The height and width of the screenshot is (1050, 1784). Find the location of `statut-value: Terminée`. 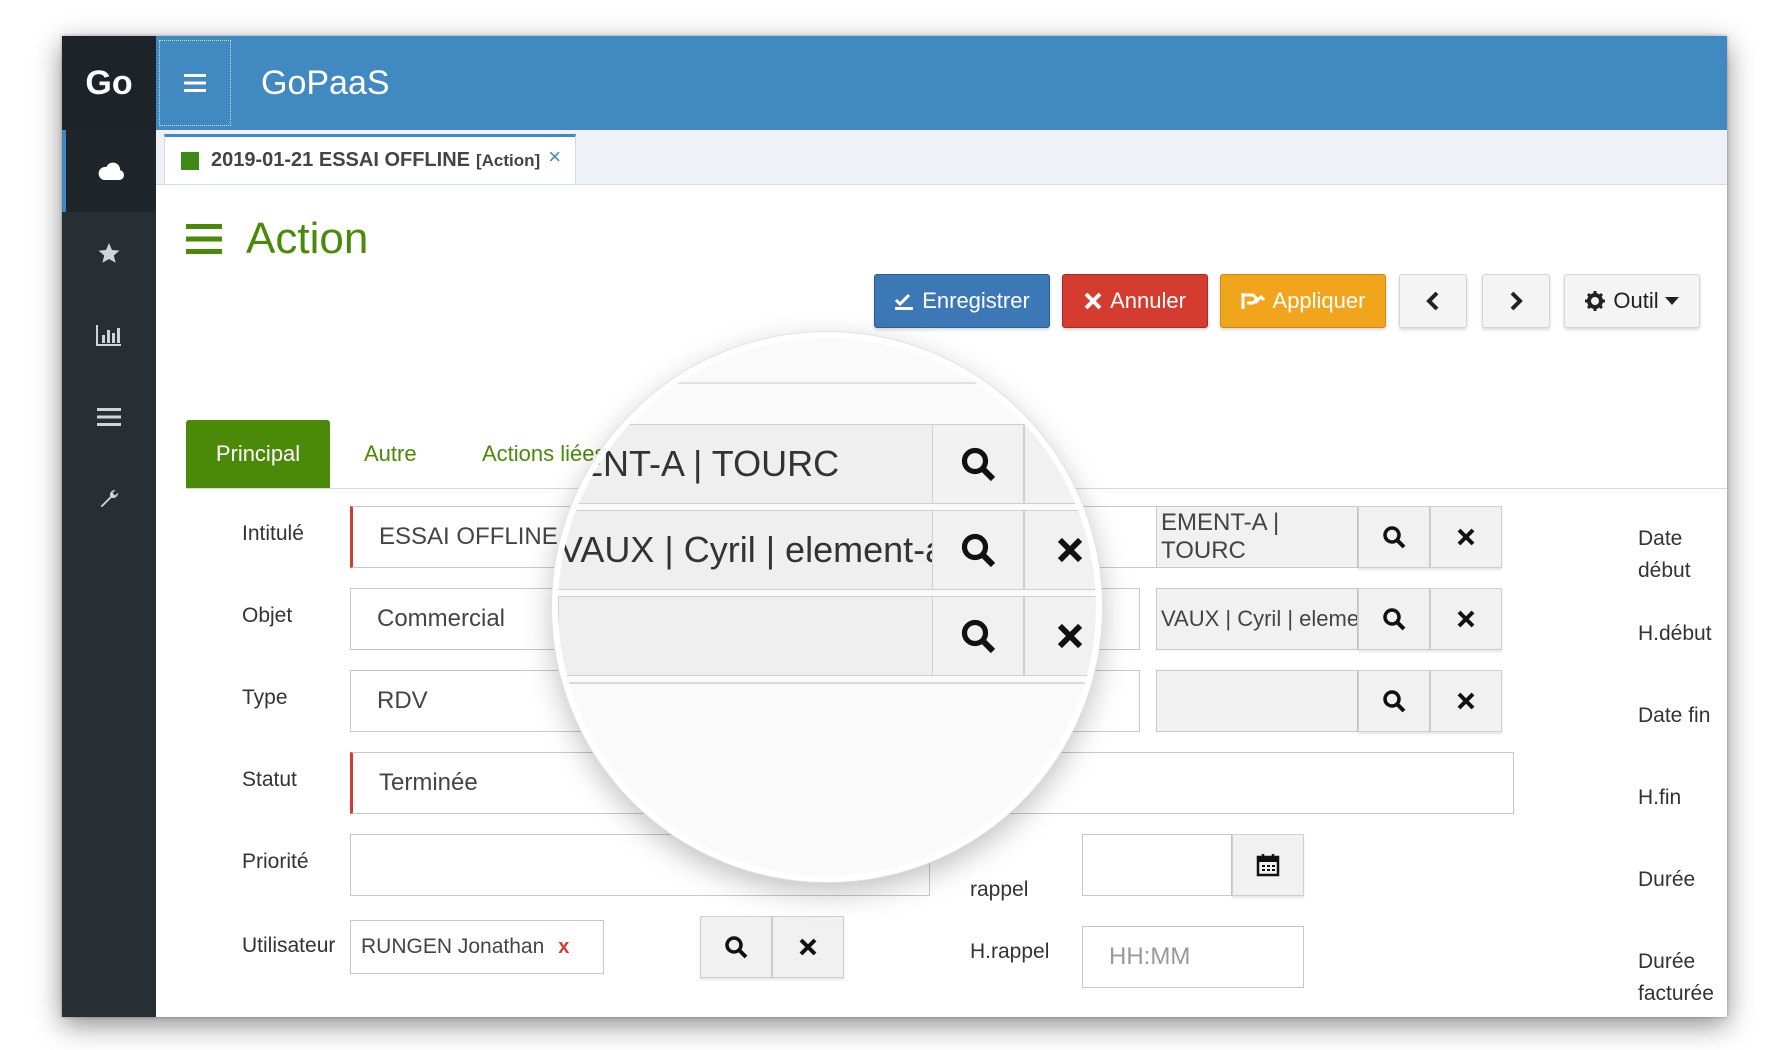

statut-value: Terminée is located at coordinates (428, 782).